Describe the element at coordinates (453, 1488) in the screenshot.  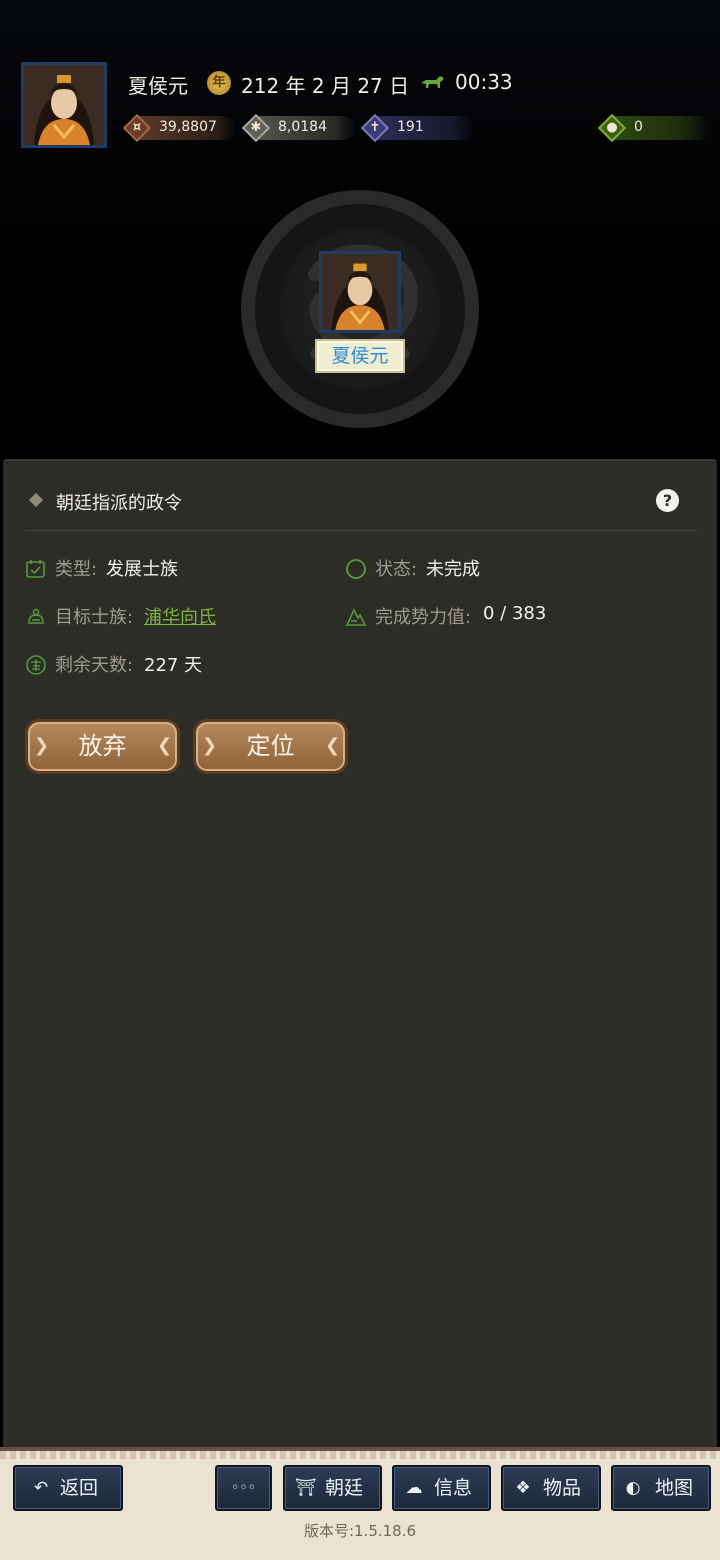
I see `info-label: 信息` at that location.